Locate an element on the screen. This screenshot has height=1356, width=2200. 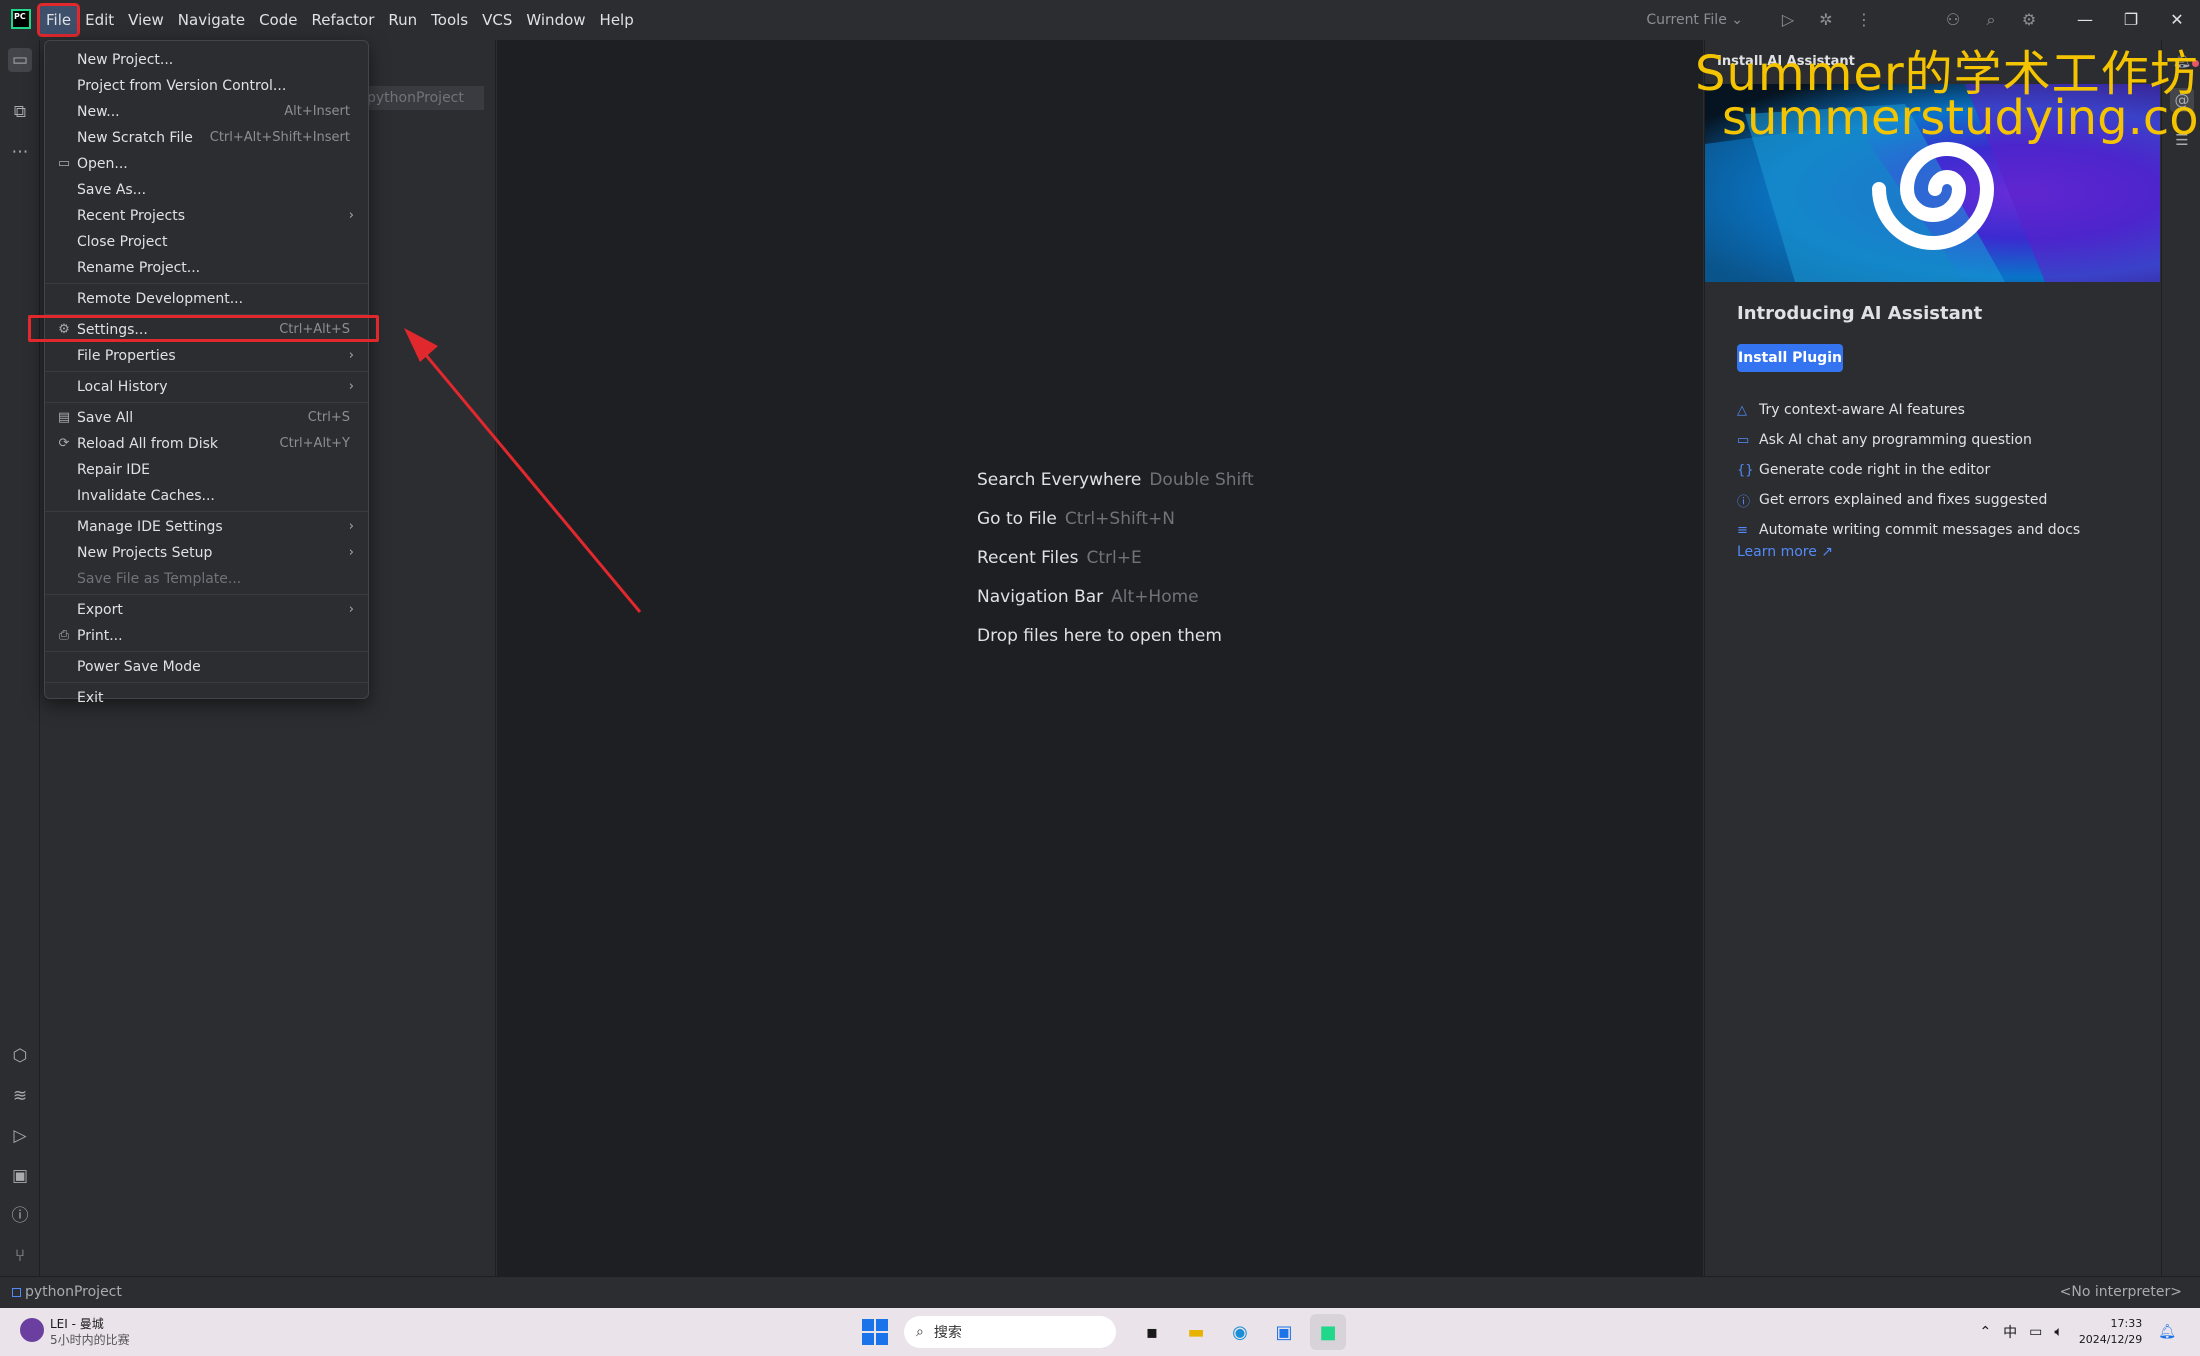
taskbar-search: ⌕ 搜索 is located at coordinates (1010, 1332).